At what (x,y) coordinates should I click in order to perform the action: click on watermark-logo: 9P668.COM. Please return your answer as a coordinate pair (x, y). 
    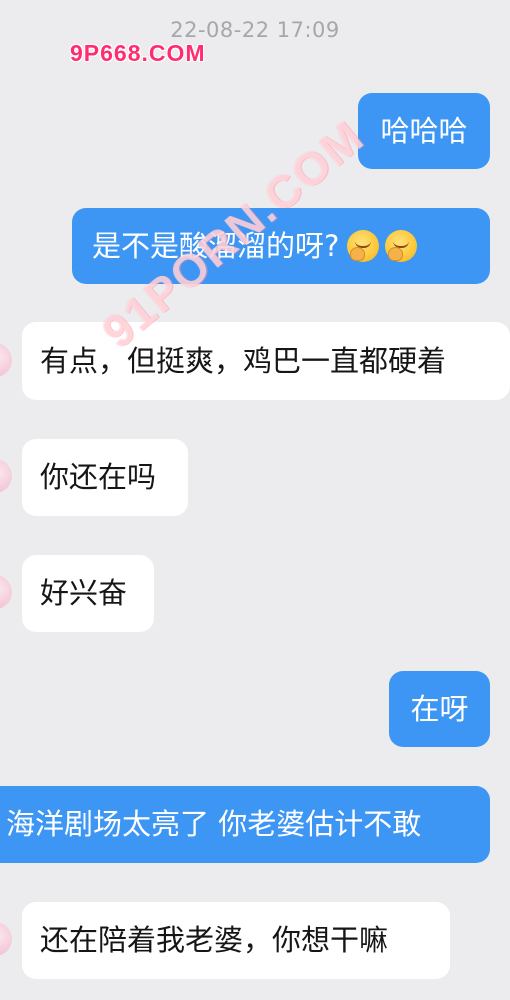
    Looking at the image, I should click on (138, 53).